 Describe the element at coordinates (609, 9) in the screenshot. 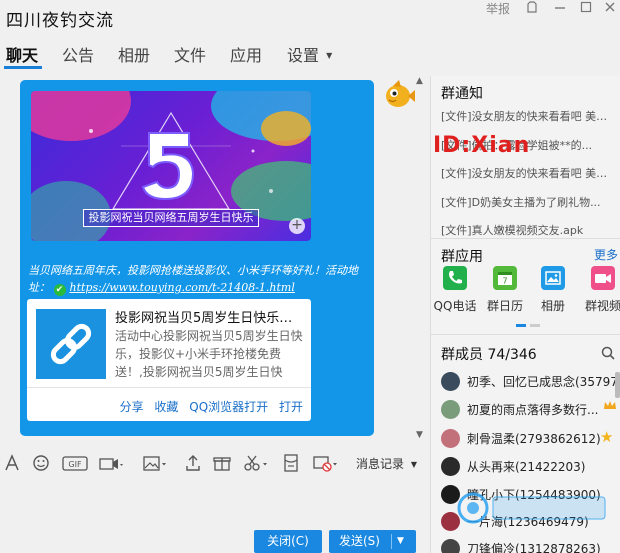

I see `close-icon` at that location.